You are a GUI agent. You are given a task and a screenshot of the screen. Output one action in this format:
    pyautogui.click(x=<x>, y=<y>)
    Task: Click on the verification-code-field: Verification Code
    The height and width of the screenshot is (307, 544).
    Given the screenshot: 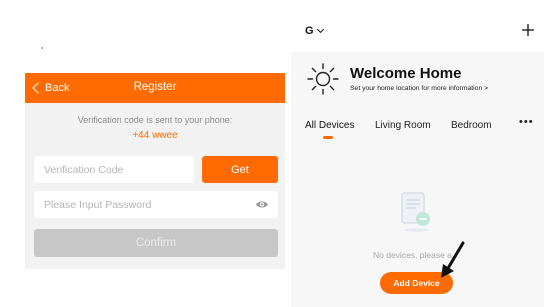 What is the action you would take?
    pyautogui.click(x=114, y=169)
    